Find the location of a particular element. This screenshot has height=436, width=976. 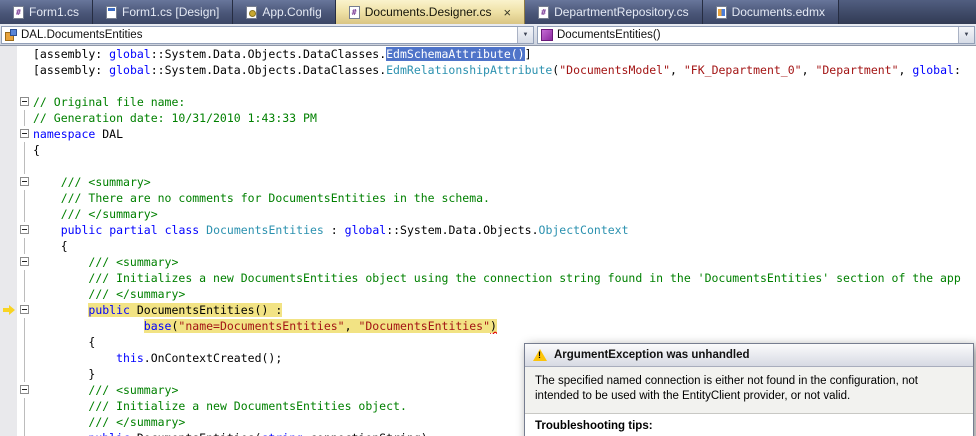

code-text: /// <summary> is located at coordinates (504, 262).